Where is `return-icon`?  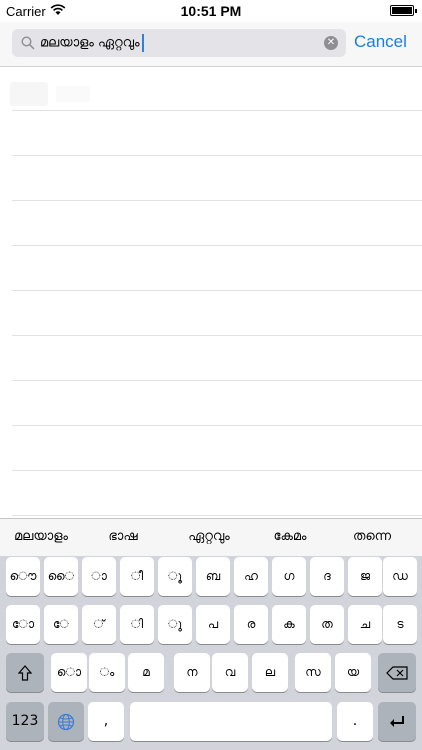
return-icon is located at coordinates (397, 721).